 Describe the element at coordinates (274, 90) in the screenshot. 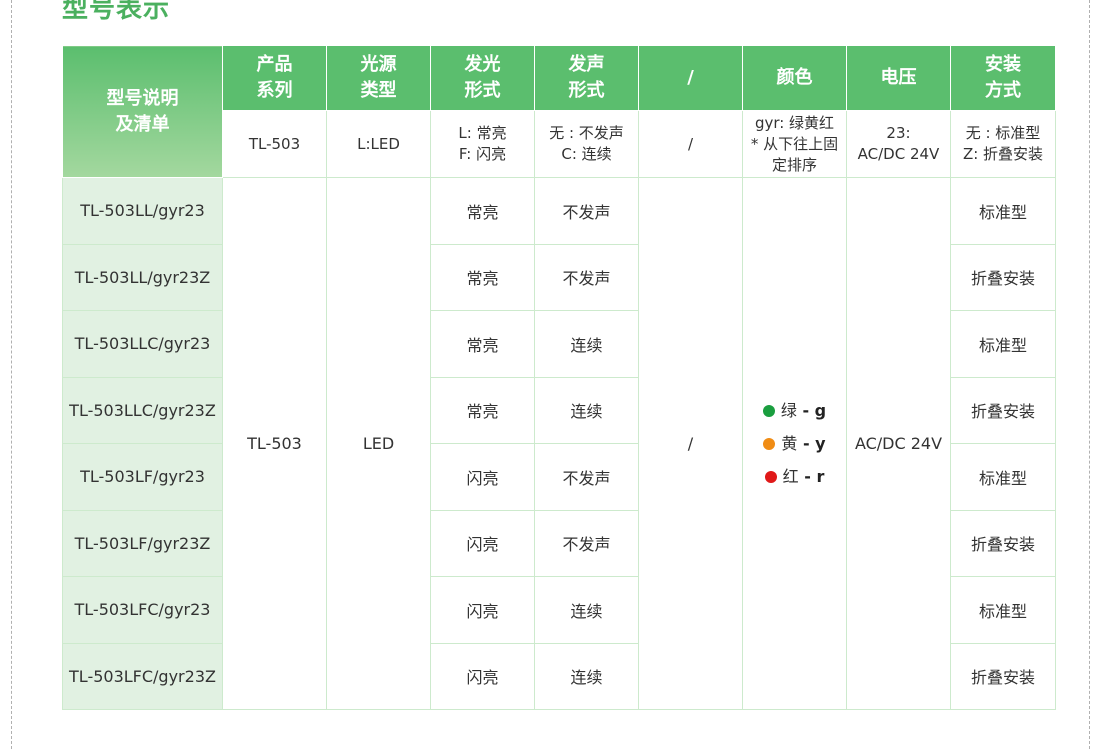

I see `header-line: 系列` at that location.